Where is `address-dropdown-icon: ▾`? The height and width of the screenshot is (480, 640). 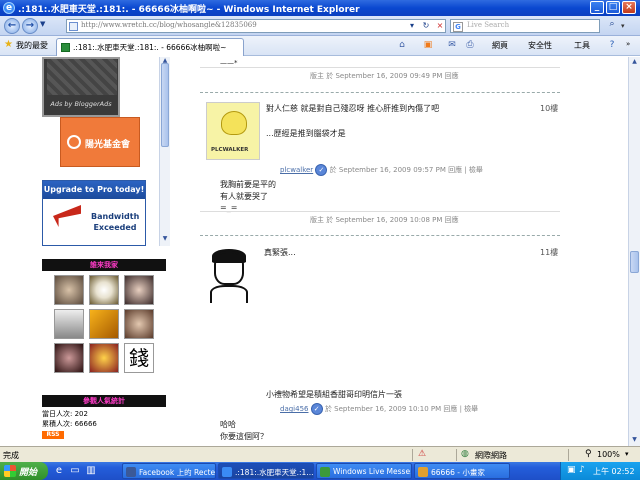 address-dropdown-icon: ▾ is located at coordinates (412, 26).